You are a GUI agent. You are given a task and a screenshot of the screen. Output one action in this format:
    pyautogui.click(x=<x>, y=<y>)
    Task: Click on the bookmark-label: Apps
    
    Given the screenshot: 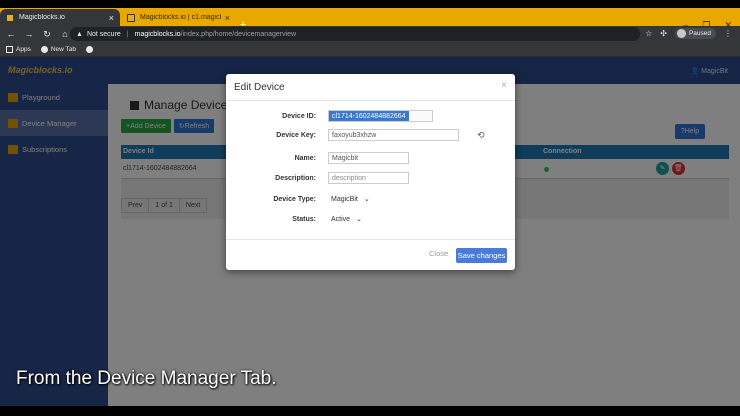 What is the action you would take?
    pyautogui.click(x=23, y=49)
    